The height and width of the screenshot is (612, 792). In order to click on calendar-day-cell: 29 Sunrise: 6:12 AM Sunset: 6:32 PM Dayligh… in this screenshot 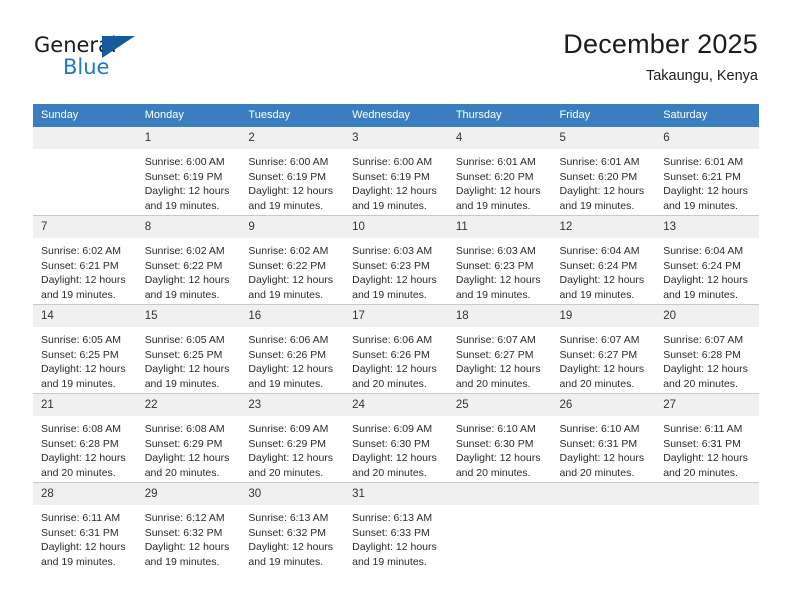, I will do `click(188, 526)`.